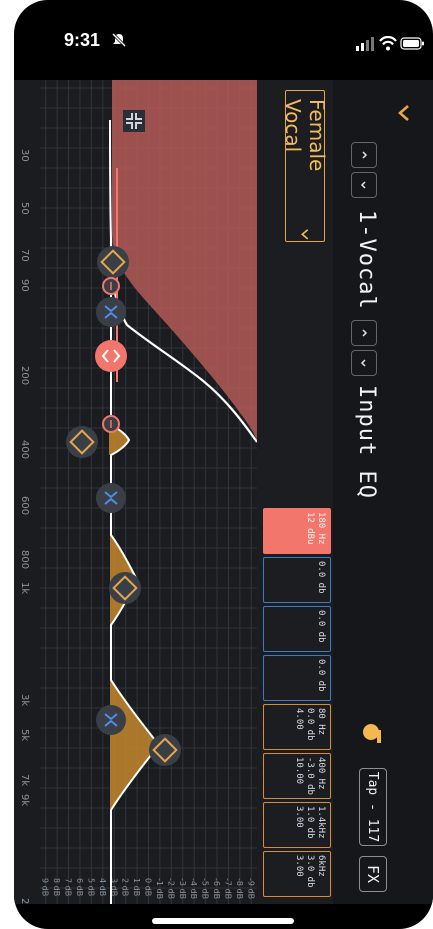 Image resolution: width=433 pixels, height=929 pixels. Describe the element at coordinates (366, 442) in the screenshot. I see `section-title: Input EQ` at that location.